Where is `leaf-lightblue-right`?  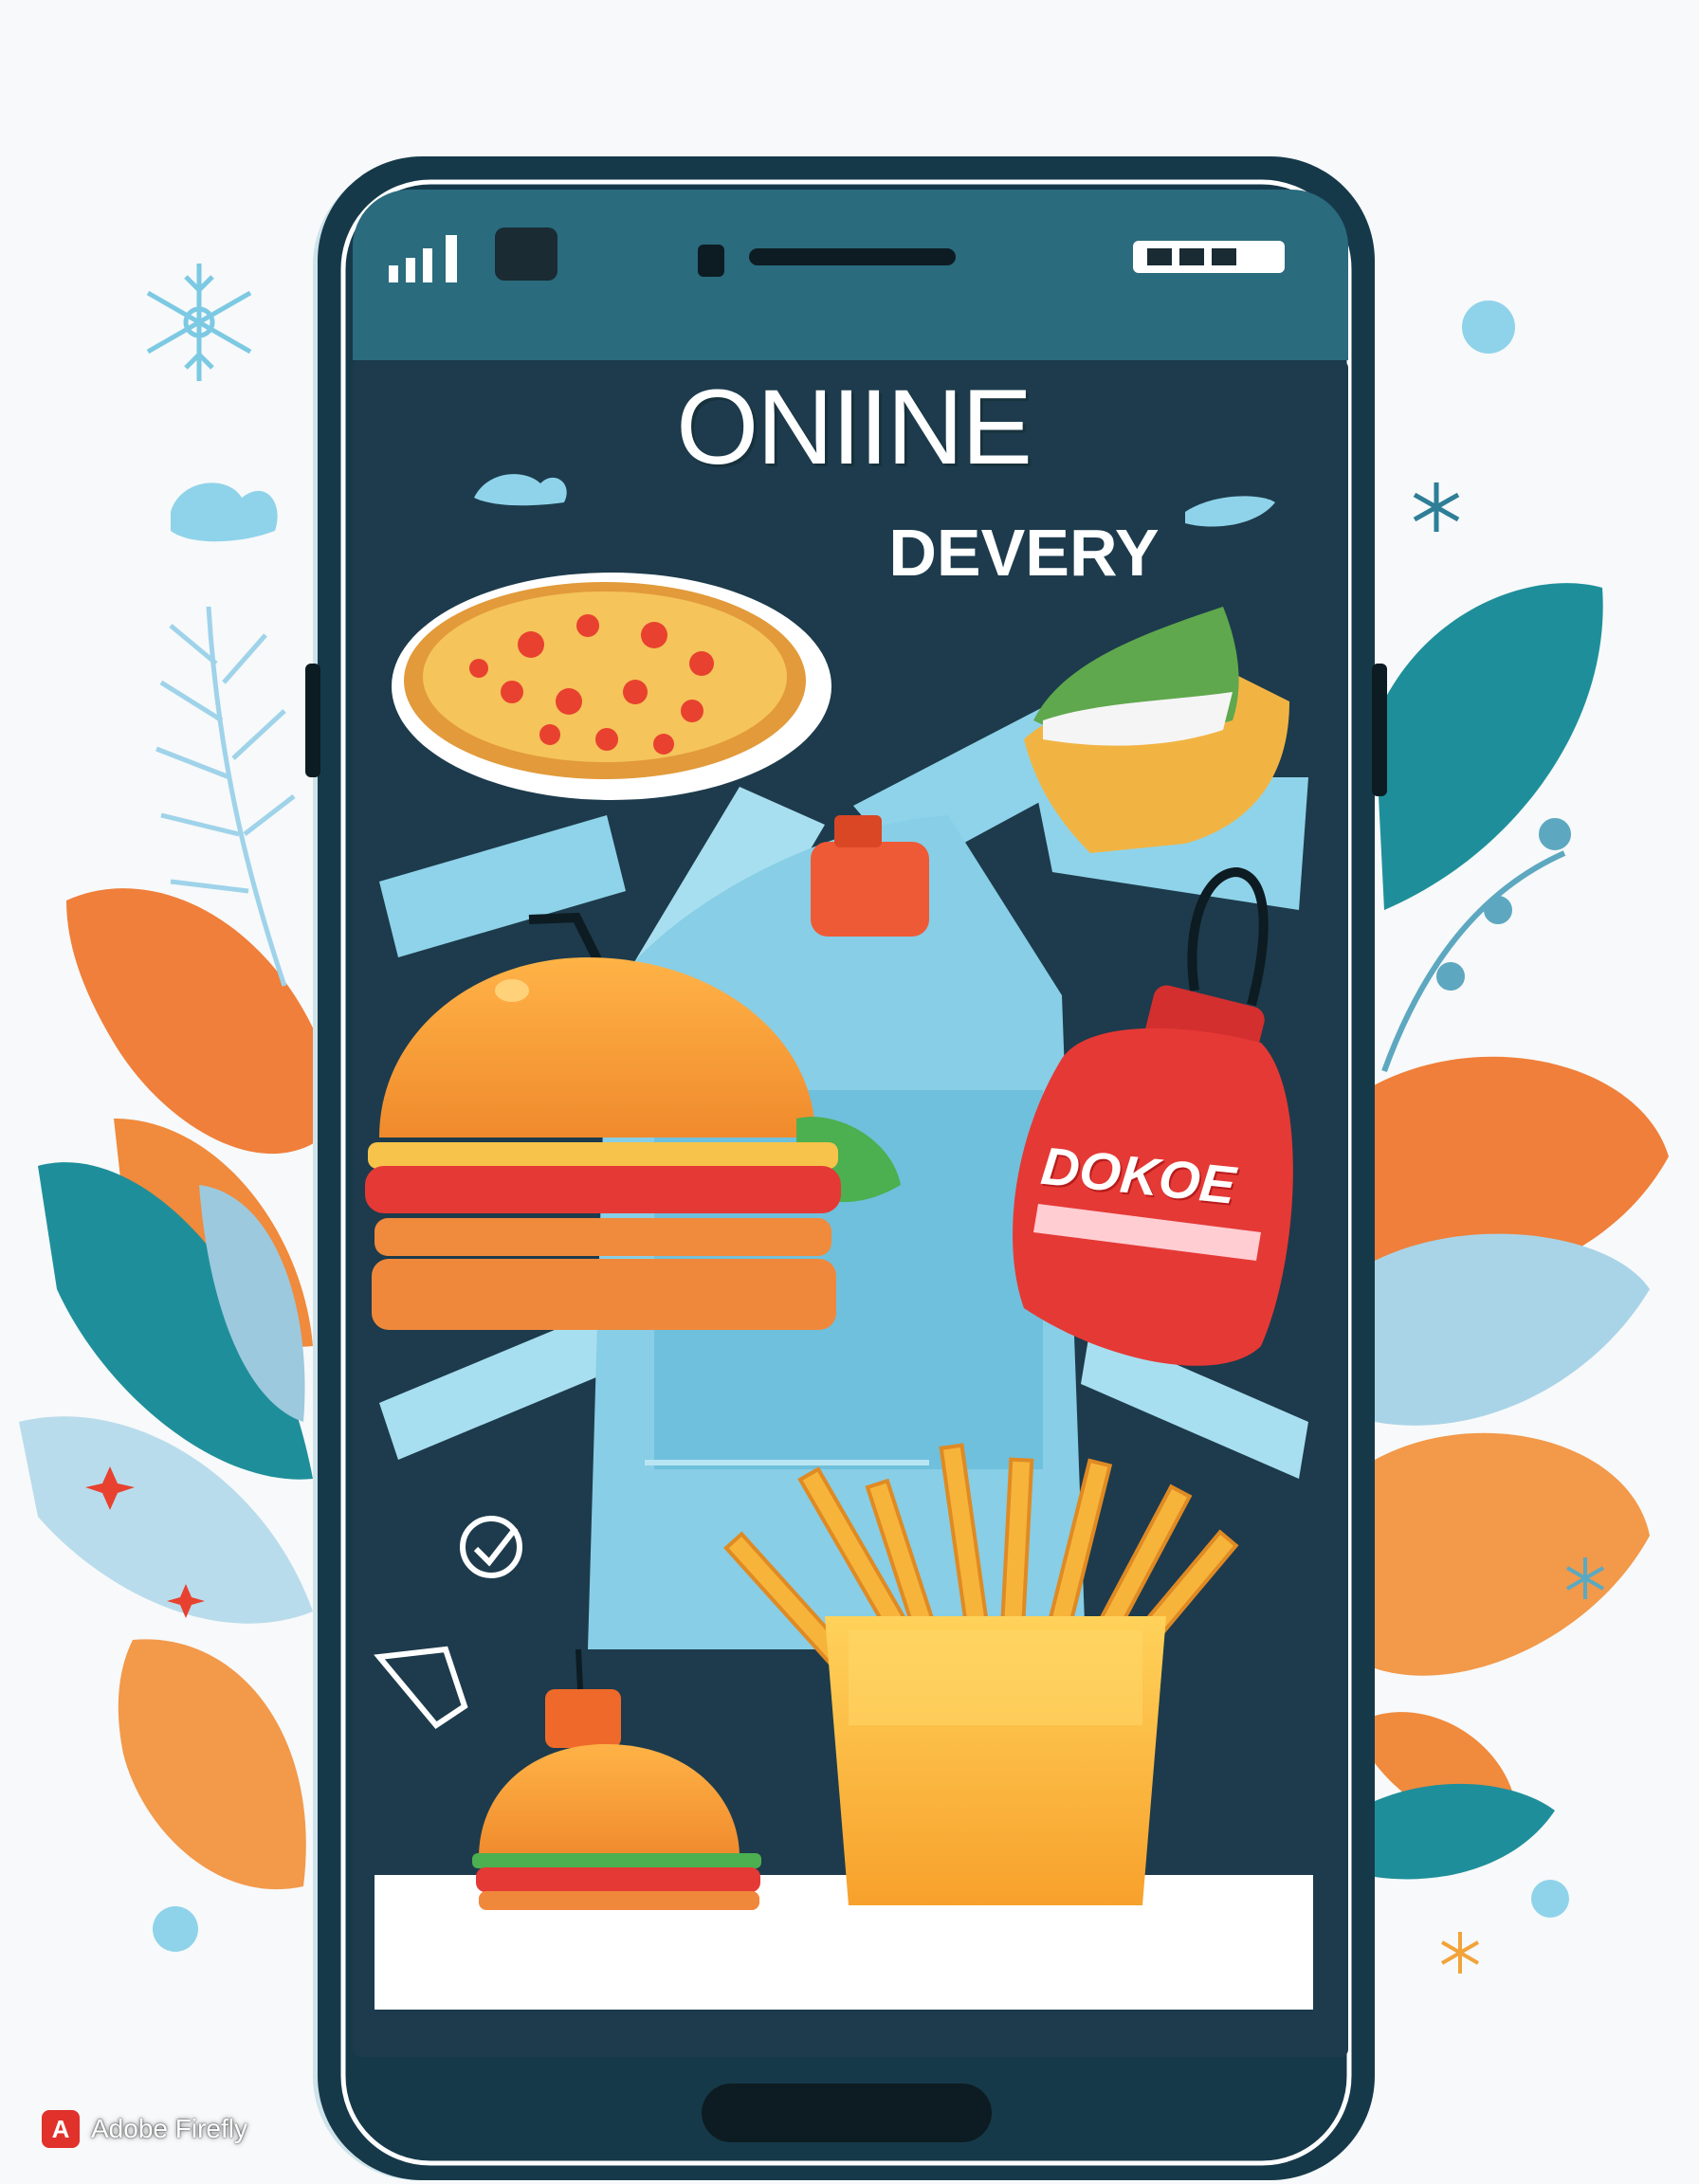
leaf-lightblue-right is located at coordinates (1512, 1329).